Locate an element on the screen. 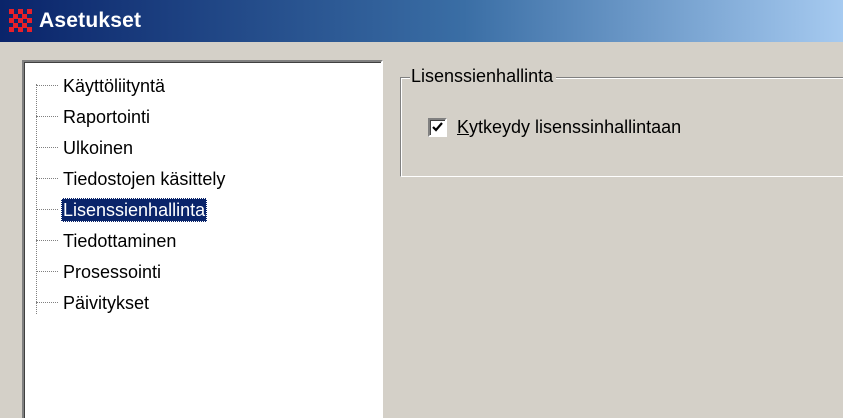  tree-item-label: Tiedostojen käsittely is located at coordinates (144, 179).